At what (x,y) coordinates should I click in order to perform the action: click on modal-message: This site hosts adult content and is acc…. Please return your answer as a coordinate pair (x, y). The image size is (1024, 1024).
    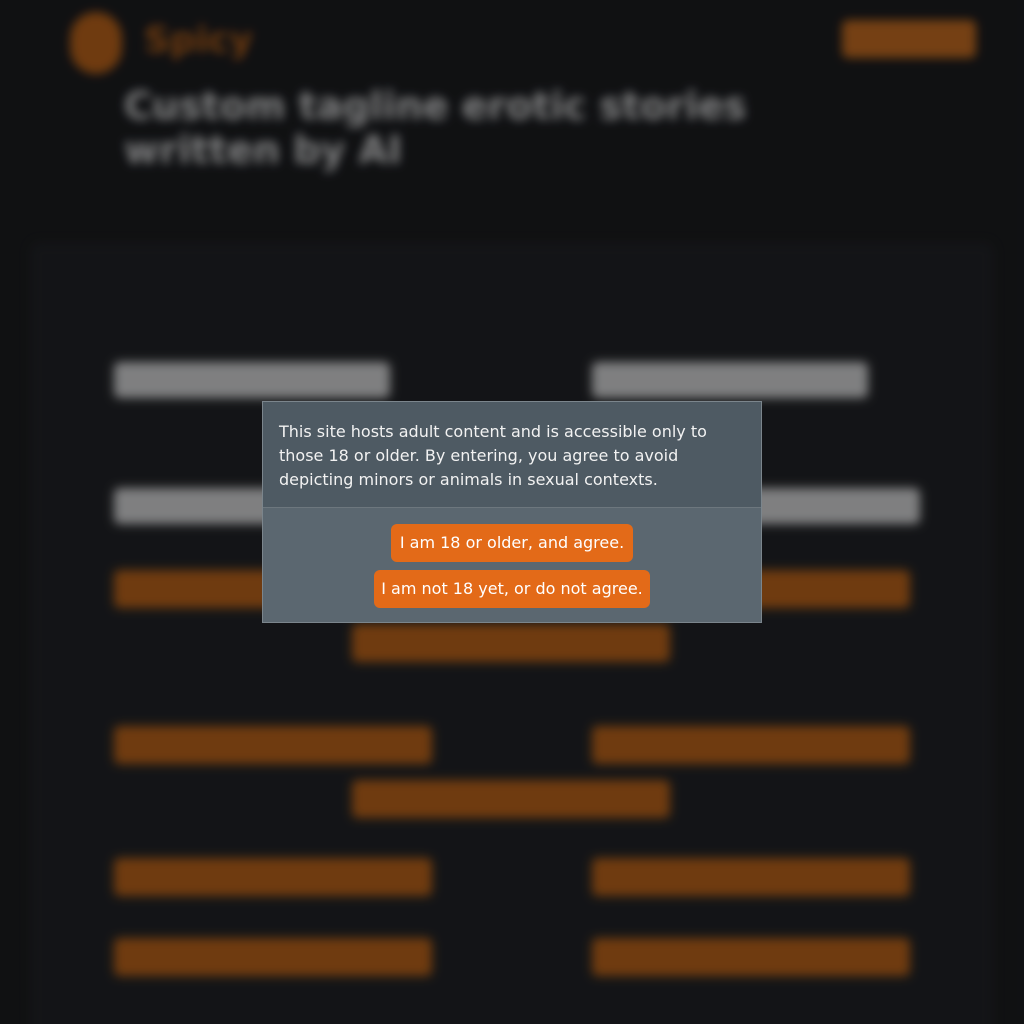
    Looking at the image, I should click on (512, 455).